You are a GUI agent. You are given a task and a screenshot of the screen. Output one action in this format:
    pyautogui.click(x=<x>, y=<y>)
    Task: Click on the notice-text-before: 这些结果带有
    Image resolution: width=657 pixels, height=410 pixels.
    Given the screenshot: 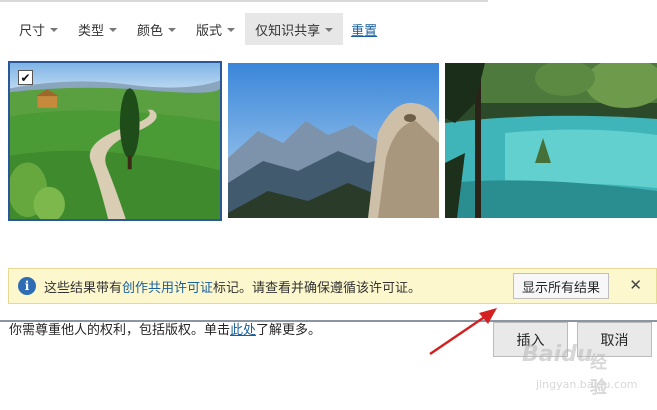 What is the action you would take?
    pyautogui.click(x=83, y=288)
    